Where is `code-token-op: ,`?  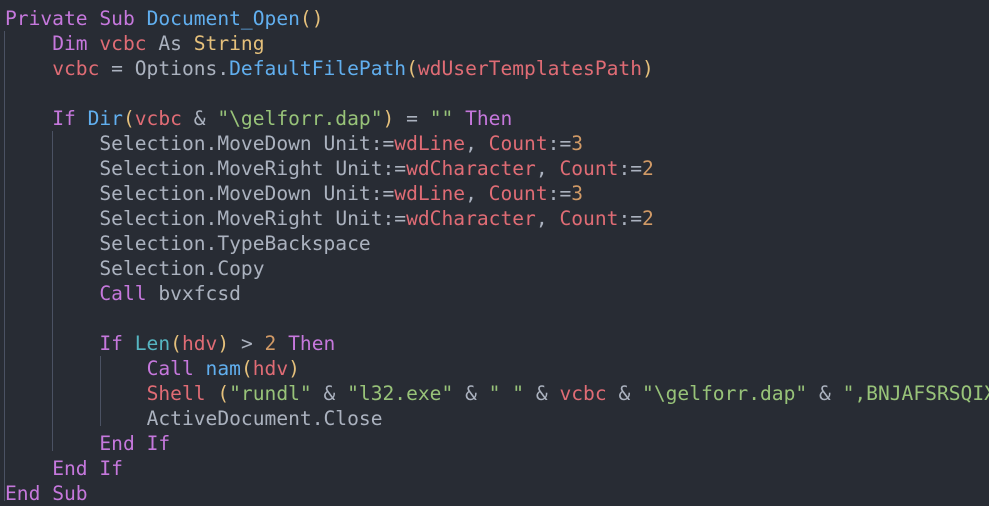 code-token-op: , is located at coordinates (477, 193).